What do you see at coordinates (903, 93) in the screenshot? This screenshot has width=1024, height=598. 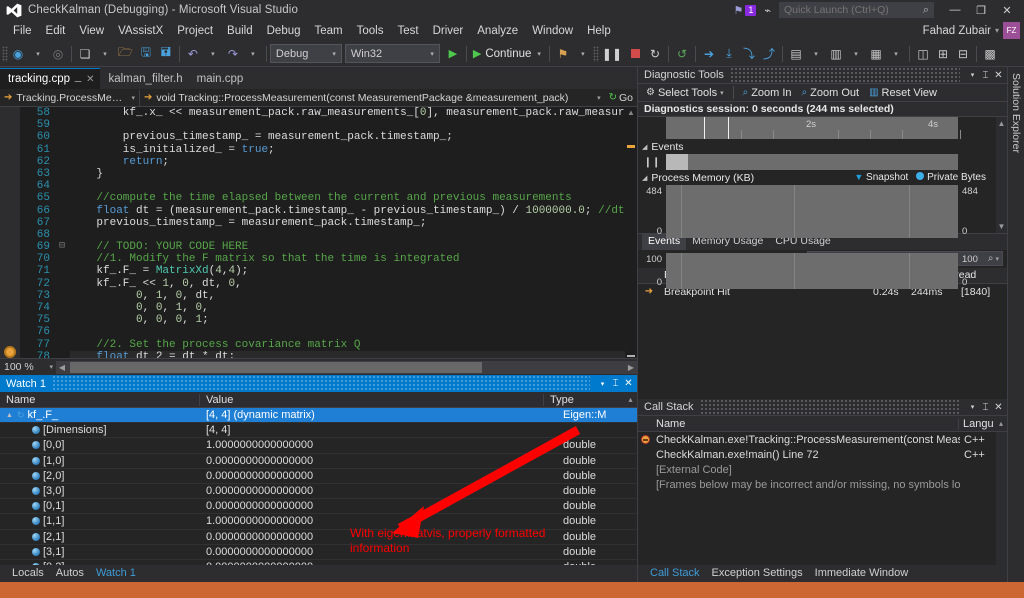 I see `reset-view-button: ▥ Reset View` at bounding box center [903, 93].